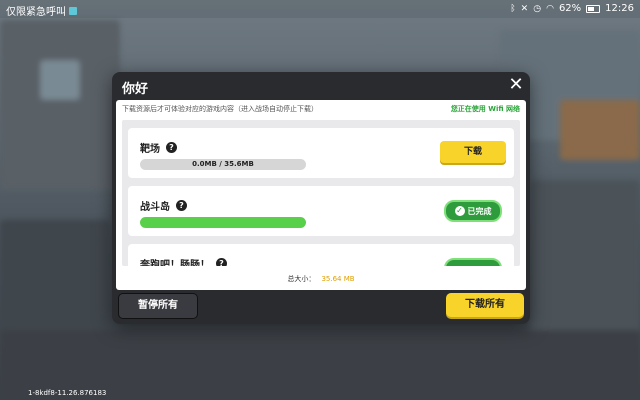 The image size is (640, 400). What do you see at coordinates (513, 8) in the screenshot?
I see `bluetooth-icon: ᛒ` at bounding box center [513, 8].